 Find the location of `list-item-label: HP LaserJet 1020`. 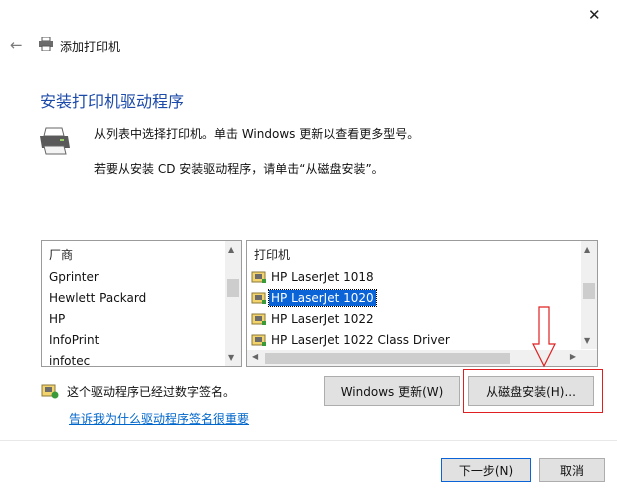

list-item-label: HP LaserJet 1020 is located at coordinates (322, 298).